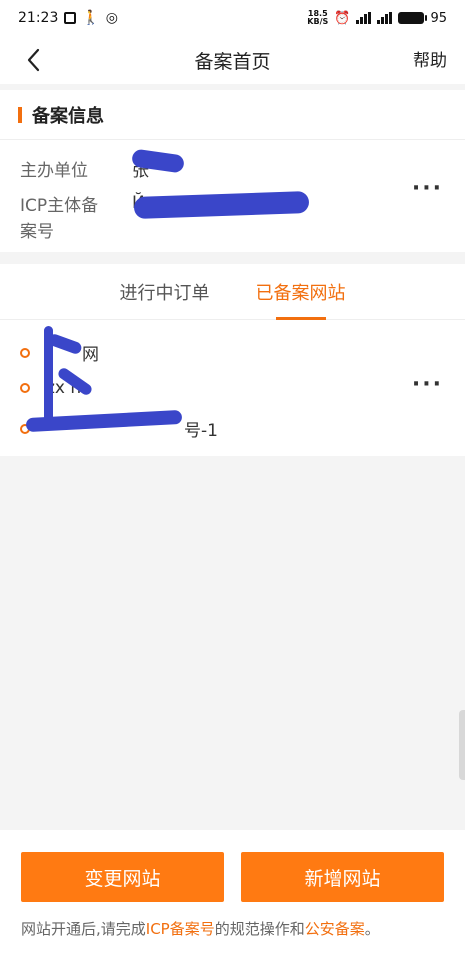 The width and height of the screenshot is (465, 960). I want to click on section-header: 备案信息, so click(232, 115).